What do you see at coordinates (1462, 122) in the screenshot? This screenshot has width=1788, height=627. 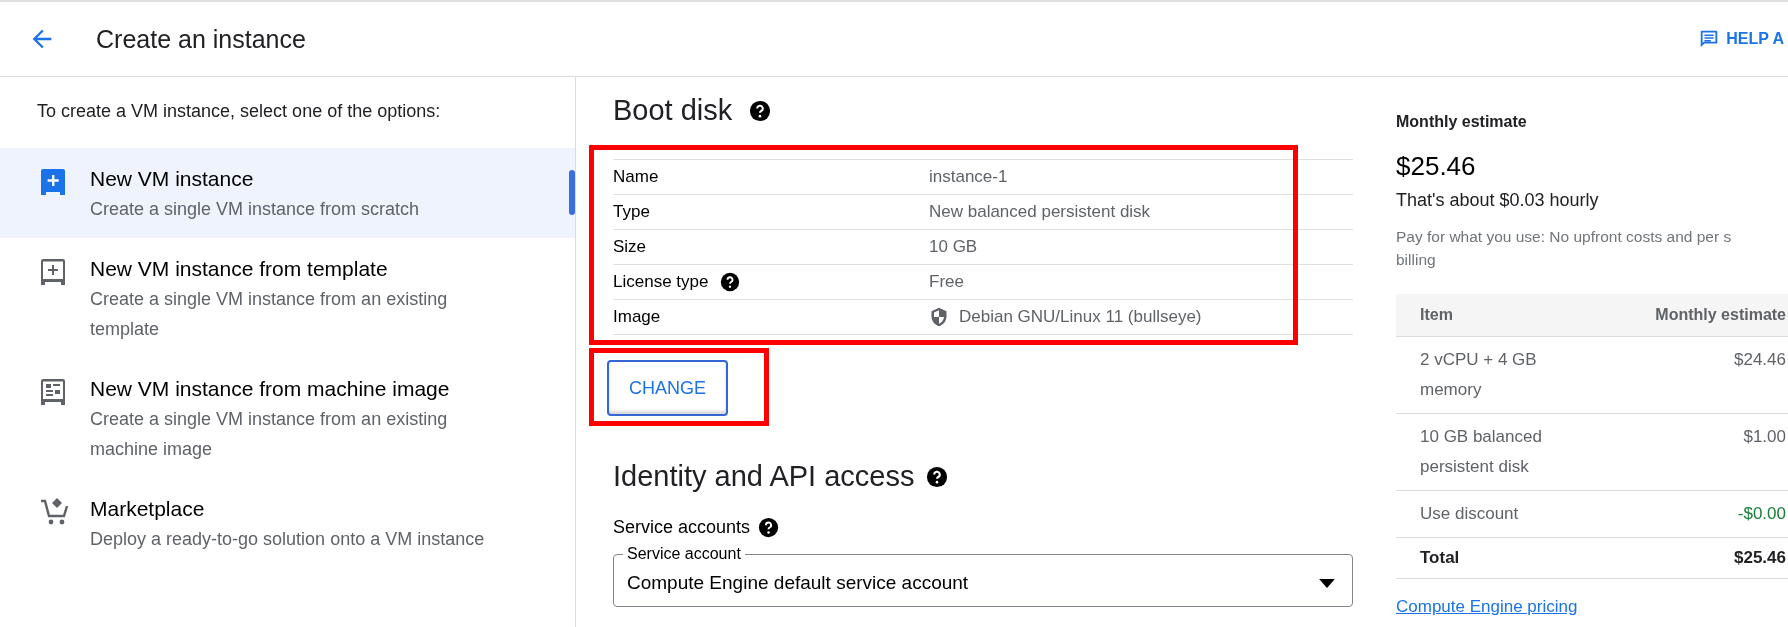 I see `estimate-title: Monthly estimate` at bounding box center [1462, 122].